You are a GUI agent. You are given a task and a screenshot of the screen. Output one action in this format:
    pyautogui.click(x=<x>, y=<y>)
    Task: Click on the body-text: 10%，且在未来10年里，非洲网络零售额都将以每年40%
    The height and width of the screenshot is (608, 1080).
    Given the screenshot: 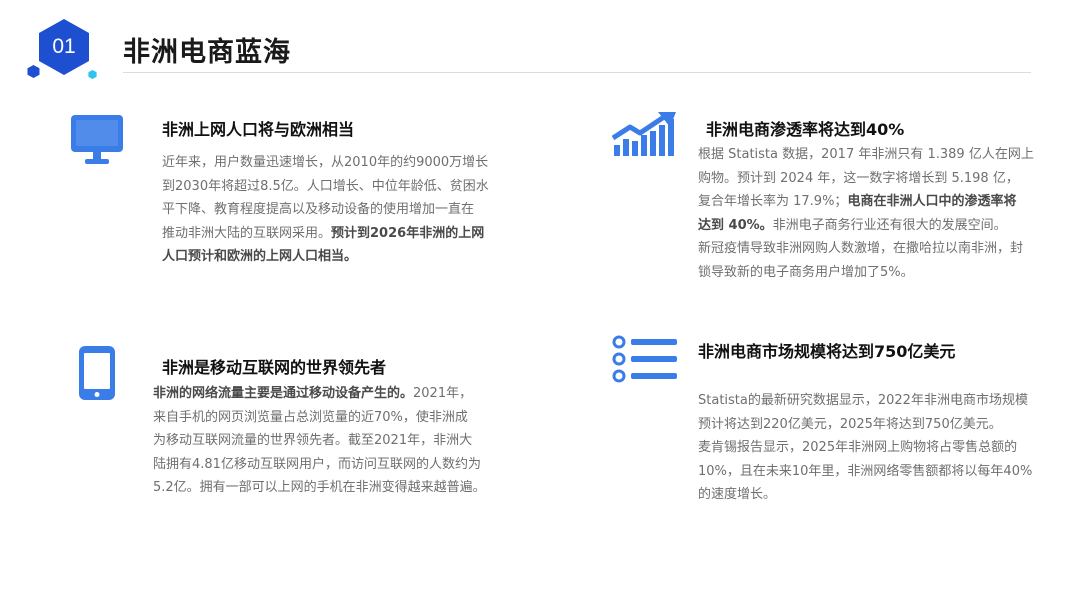 What is the action you would take?
    pyautogui.click(x=865, y=471)
    